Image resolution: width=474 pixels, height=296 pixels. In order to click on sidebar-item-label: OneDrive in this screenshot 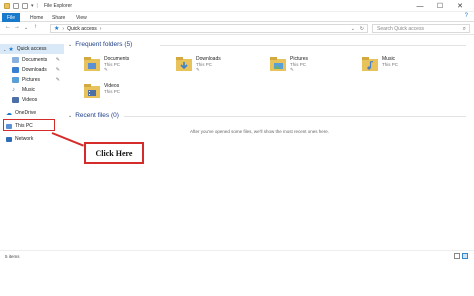, I will do `click(26, 113)`.